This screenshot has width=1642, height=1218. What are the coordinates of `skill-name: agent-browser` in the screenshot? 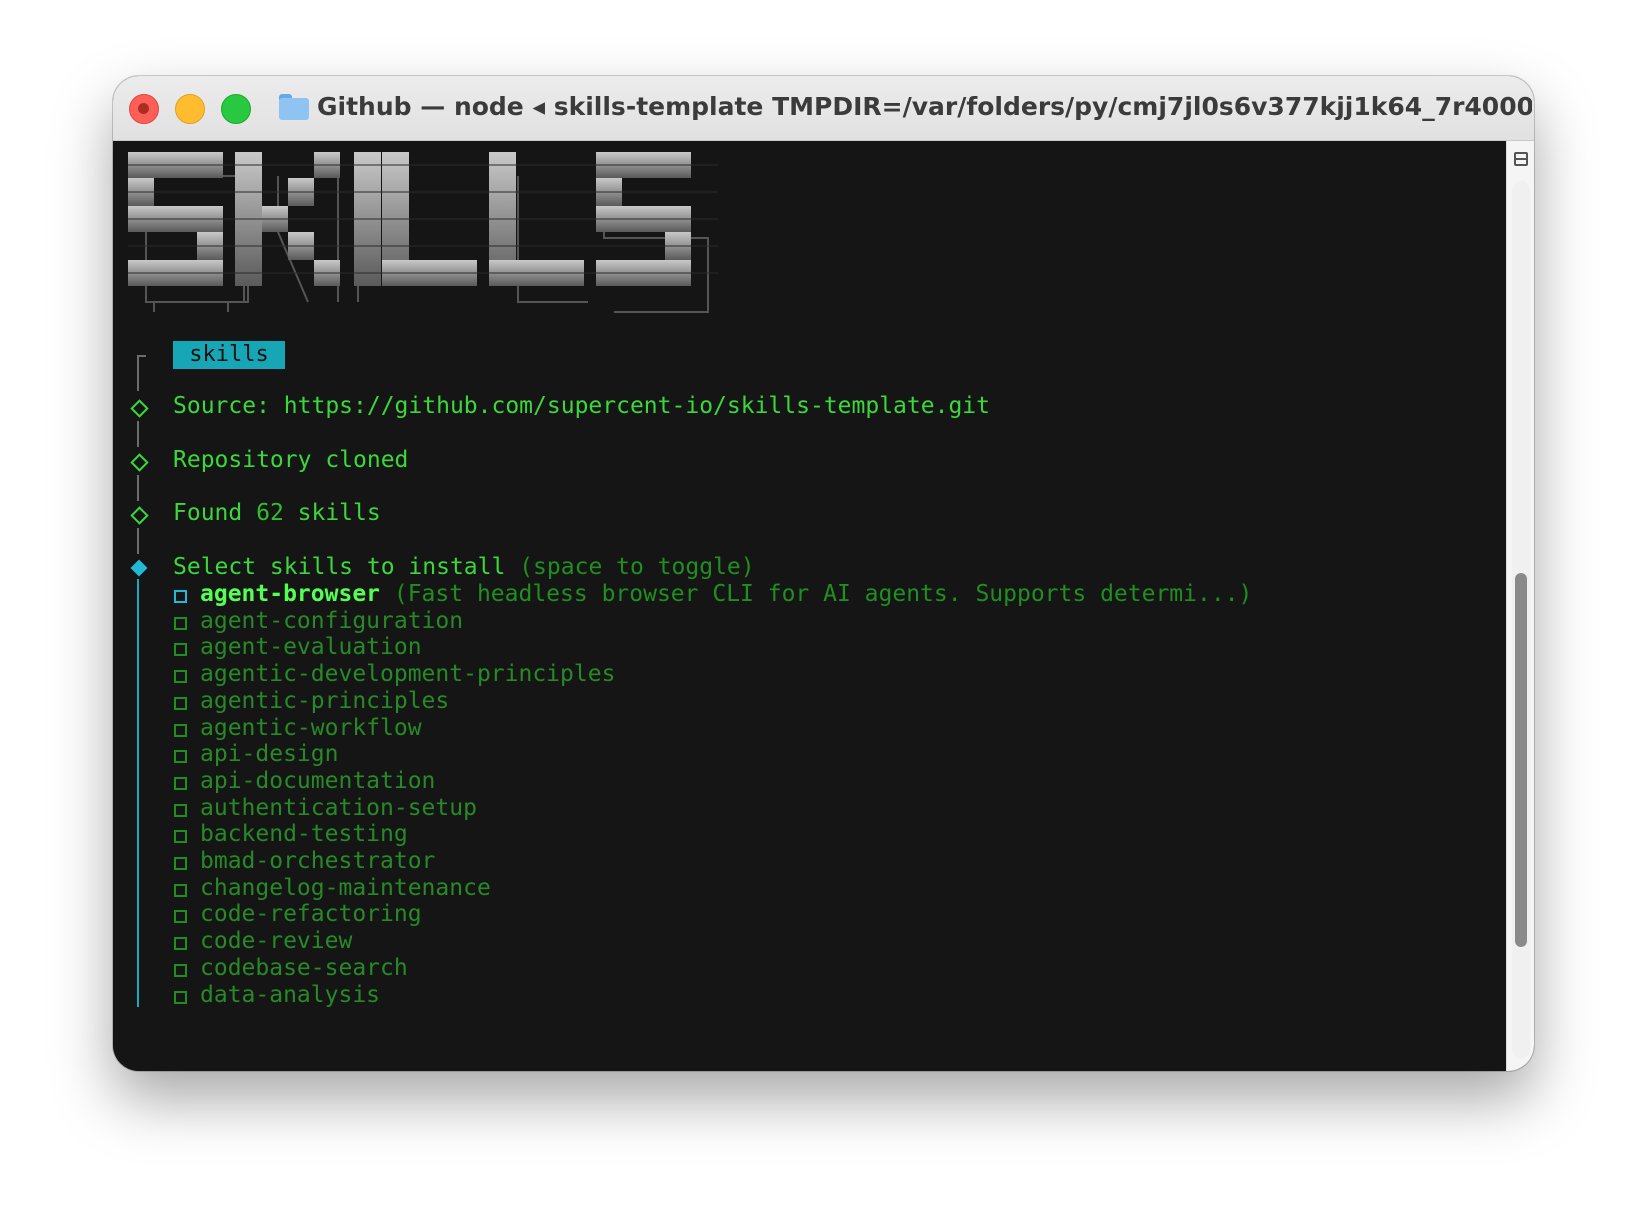 It's located at (290, 594).